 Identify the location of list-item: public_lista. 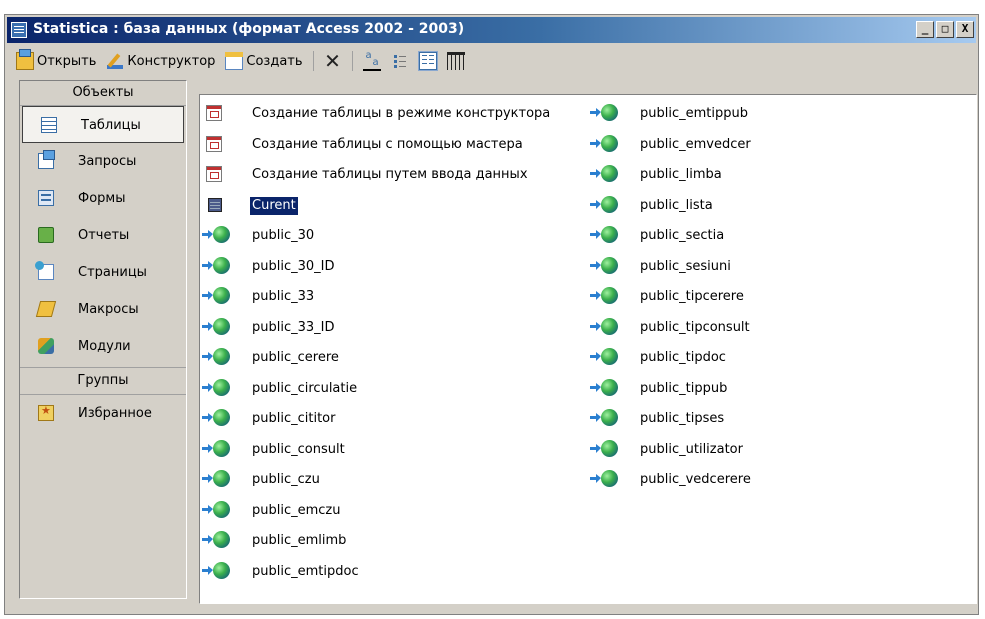
(652, 205).